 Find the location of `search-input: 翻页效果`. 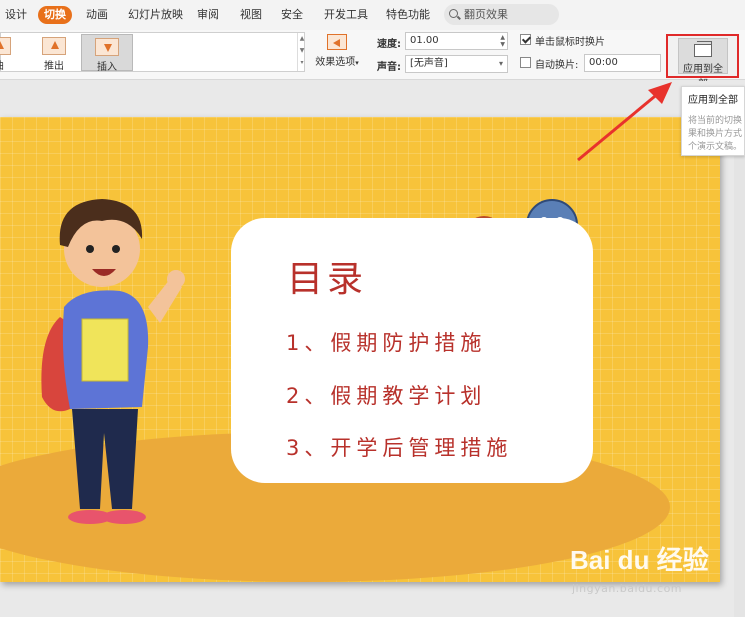

search-input: 翻页效果 is located at coordinates (501, 14).